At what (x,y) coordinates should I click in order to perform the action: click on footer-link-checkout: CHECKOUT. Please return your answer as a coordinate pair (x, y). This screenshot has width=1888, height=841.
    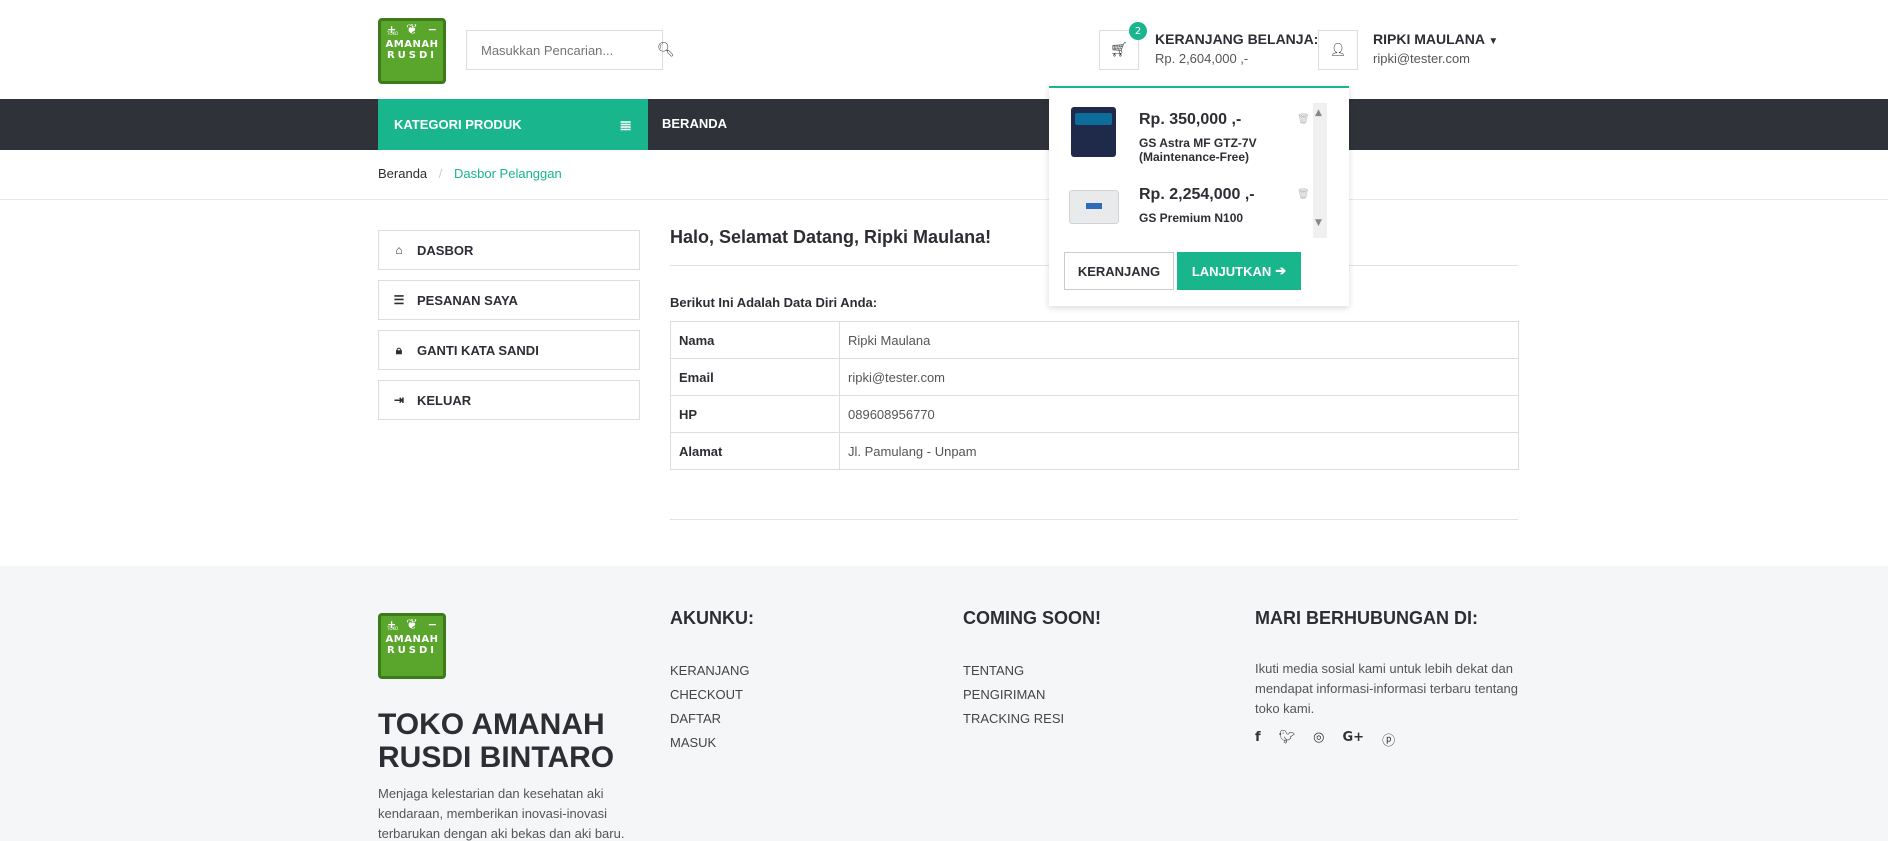
    Looking at the image, I should click on (706, 694).